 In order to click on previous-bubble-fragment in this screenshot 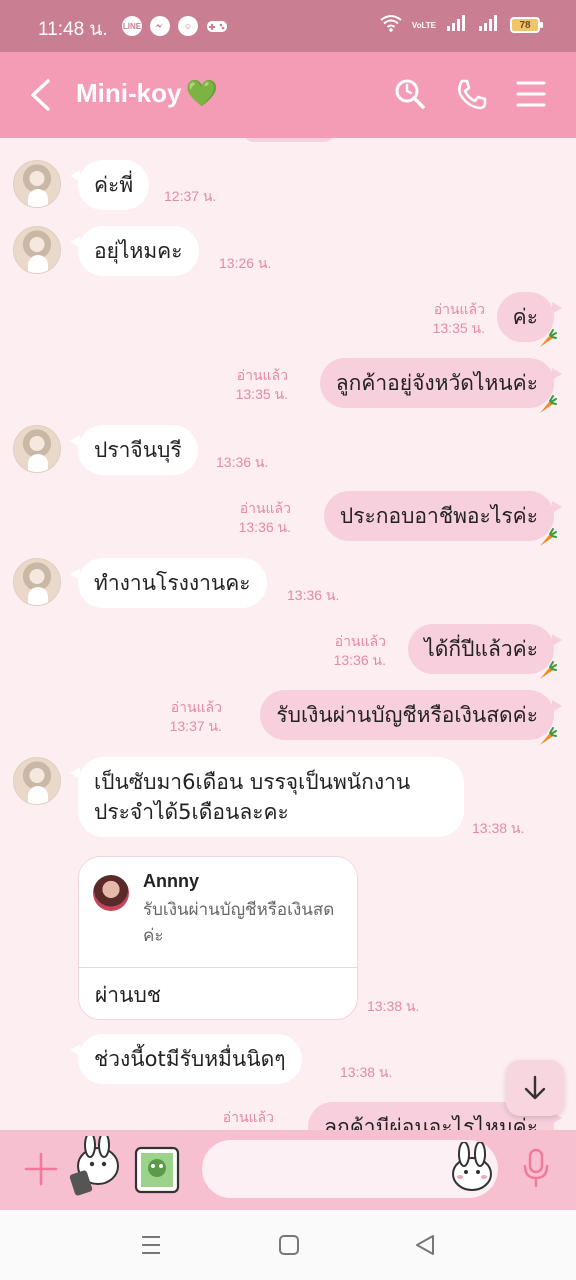, I will do `click(289, 140)`.